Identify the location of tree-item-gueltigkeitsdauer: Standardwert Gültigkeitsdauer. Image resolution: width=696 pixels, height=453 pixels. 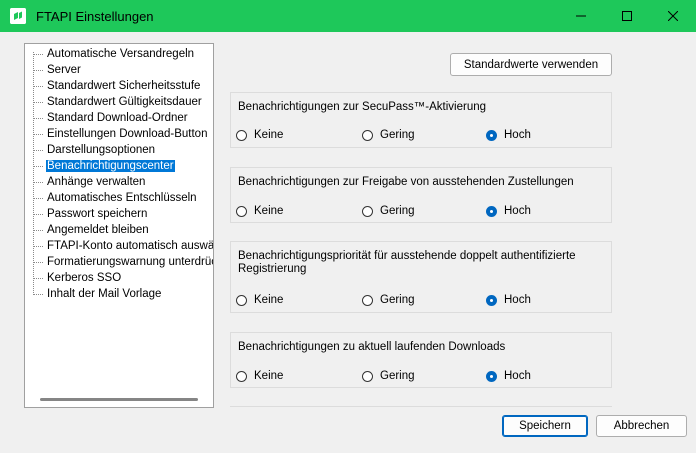
(118, 102).